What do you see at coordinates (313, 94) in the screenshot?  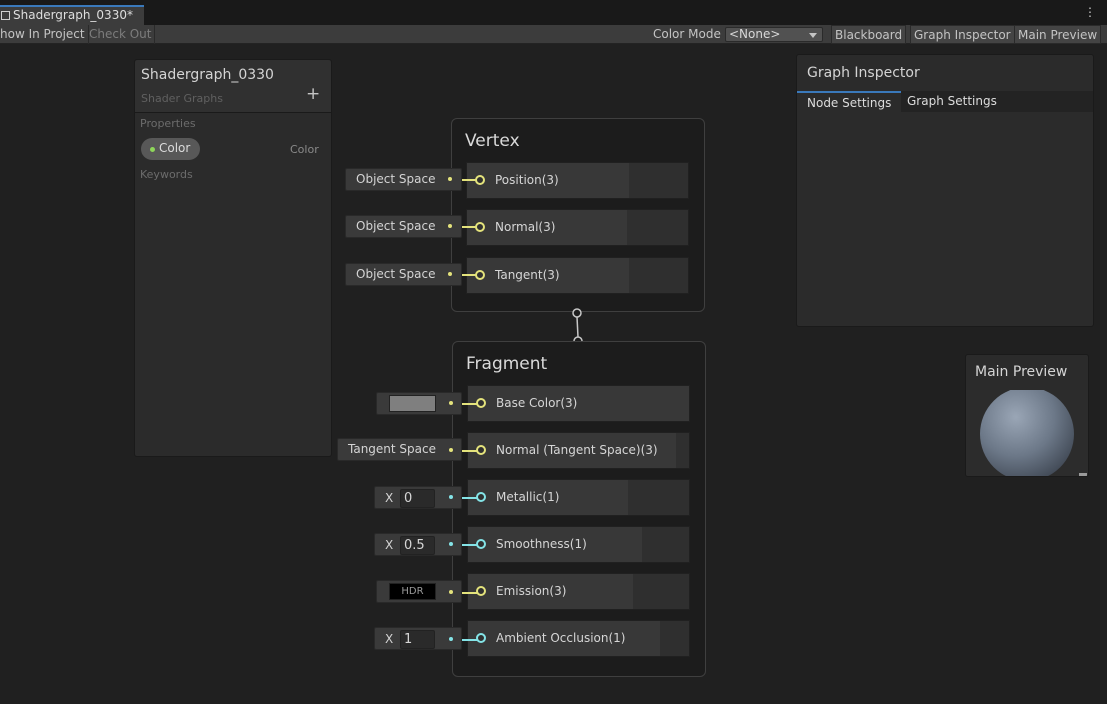 I see `add-property-button: +` at bounding box center [313, 94].